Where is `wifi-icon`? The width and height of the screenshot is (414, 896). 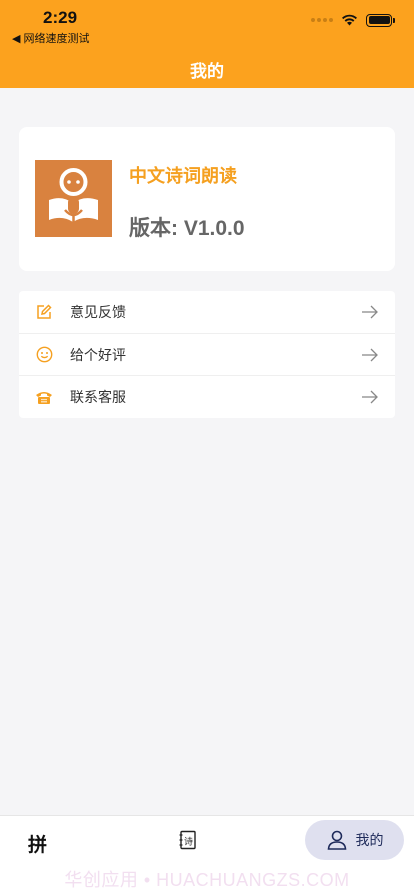 wifi-icon is located at coordinates (349, 20).